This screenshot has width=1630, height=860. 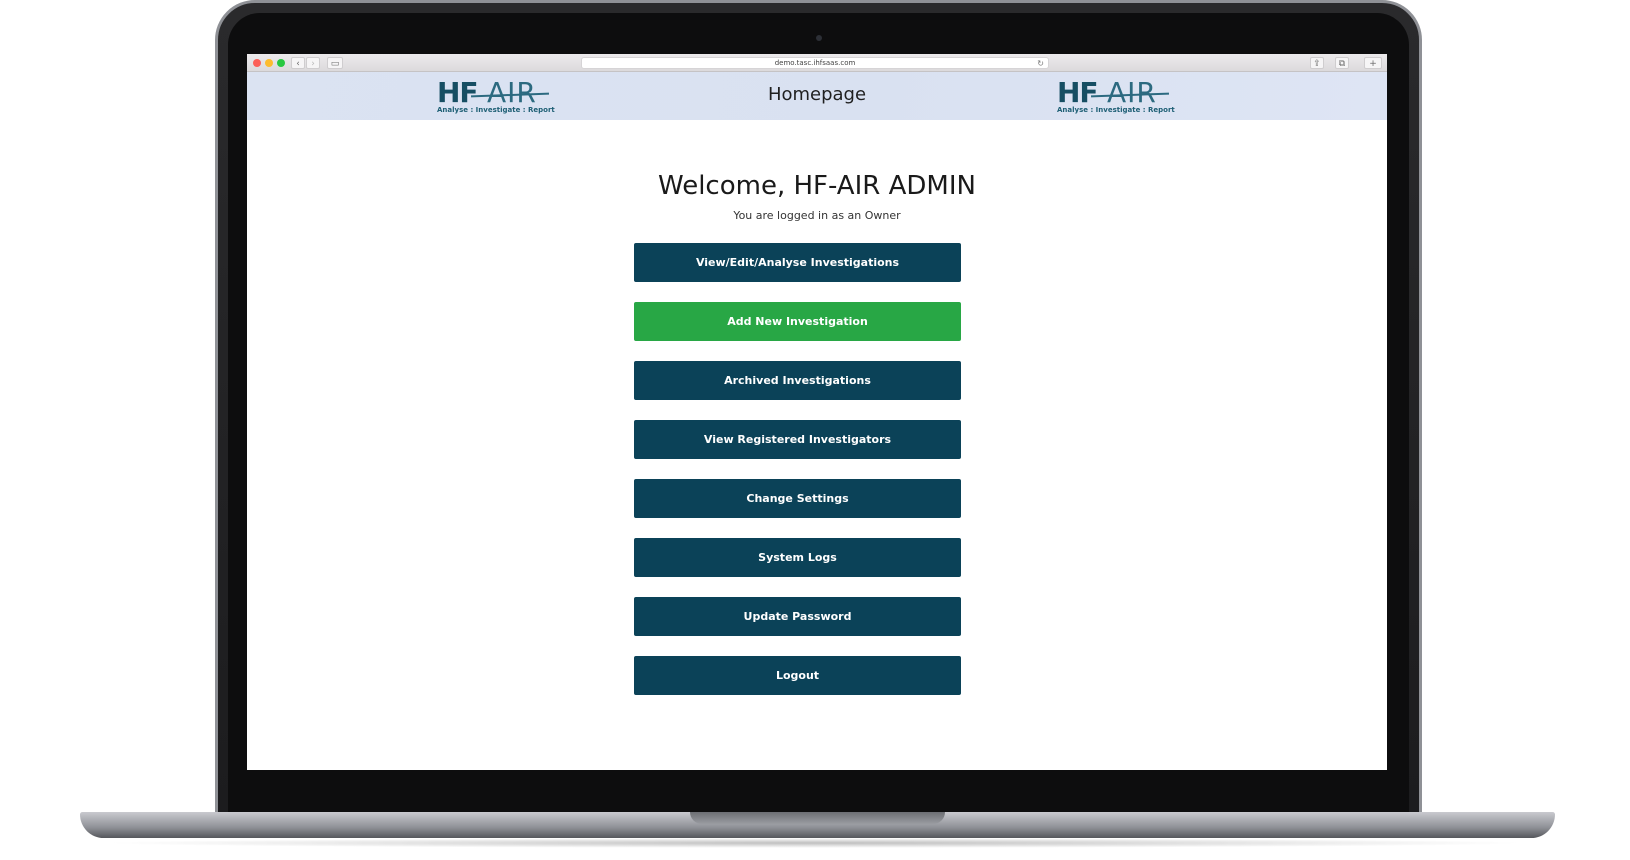 What do you see at coordinates (797, 439) in the screenshot?
I see `view-registered-investigators-button: View Registered Investigators` at bounding box center [797, 439].